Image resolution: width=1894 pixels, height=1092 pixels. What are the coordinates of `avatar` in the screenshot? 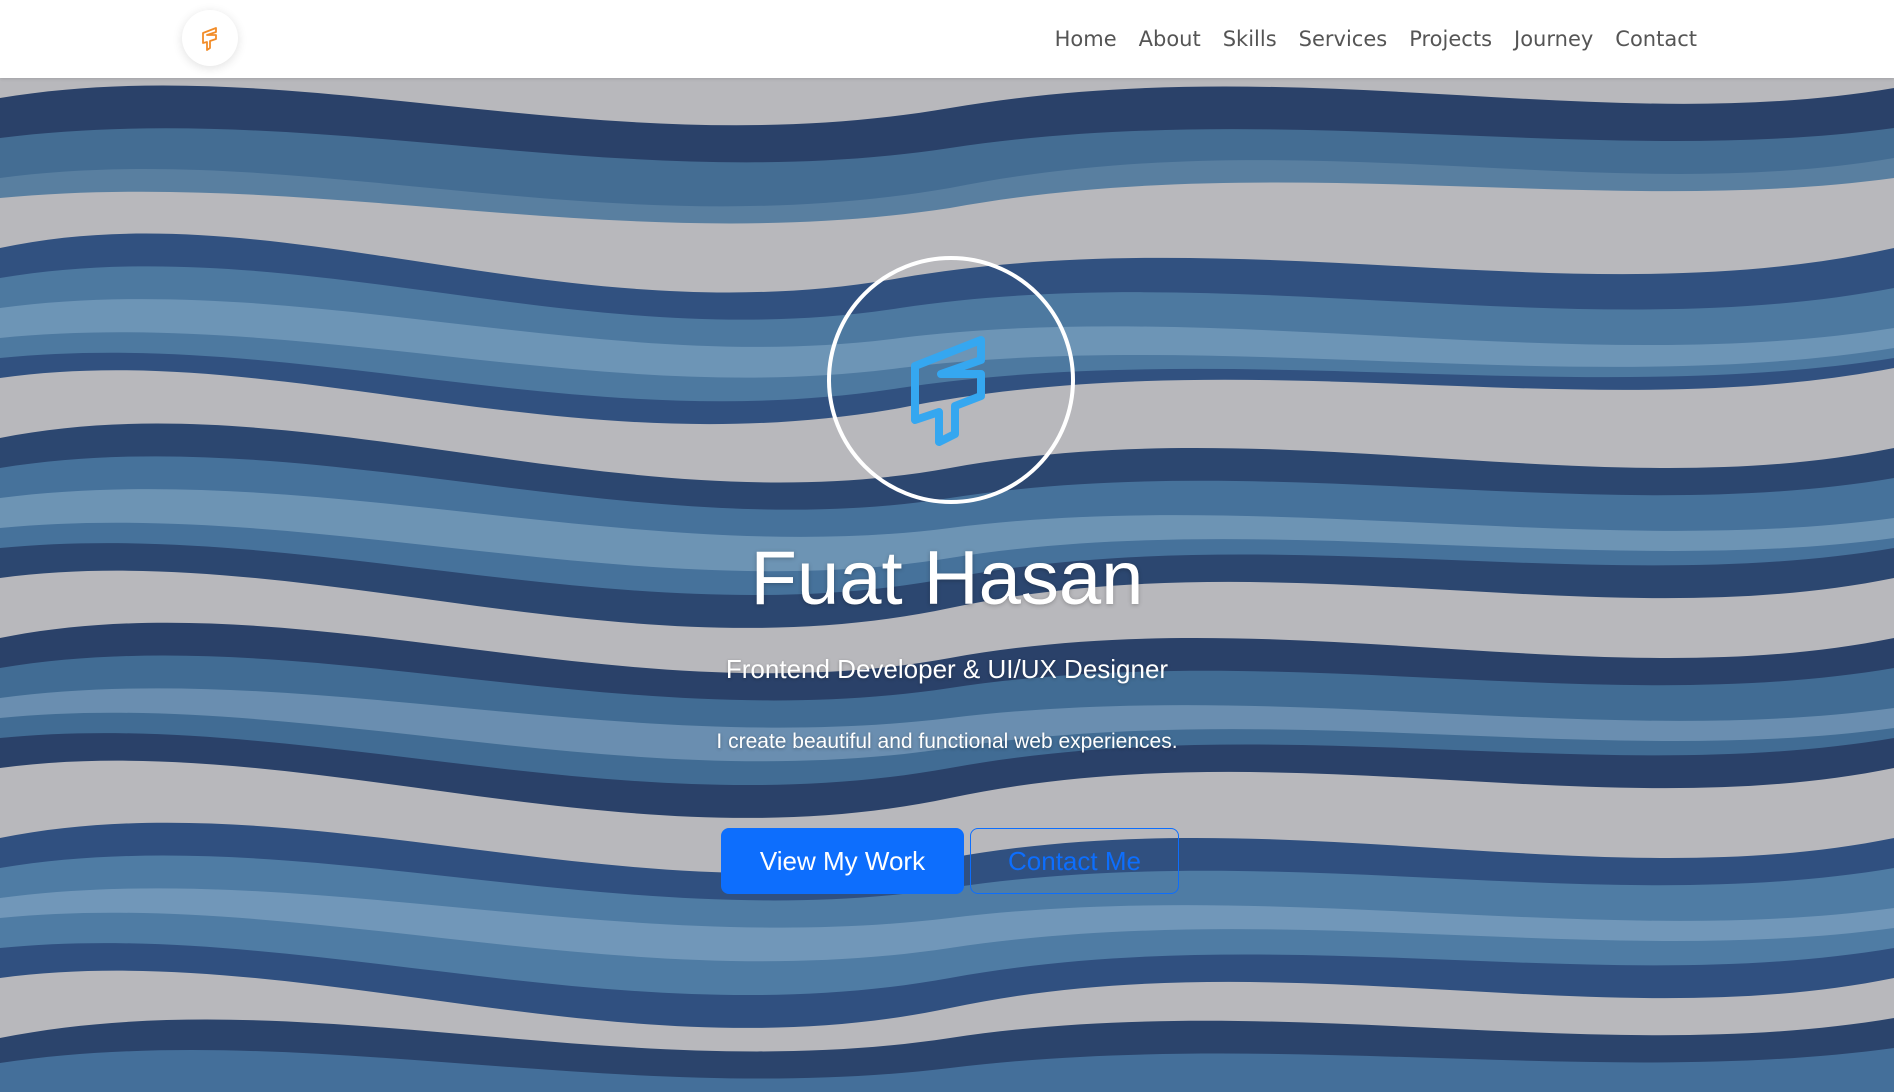 It's located at (951, 380).